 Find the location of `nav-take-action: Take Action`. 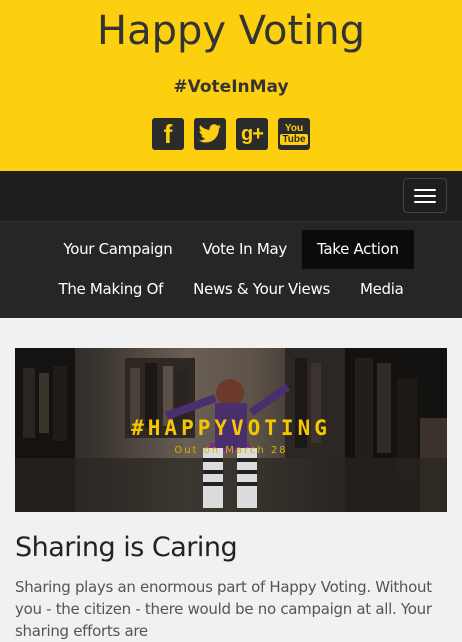

nav-take-action: Take Action is located at coordinates (357, 249).